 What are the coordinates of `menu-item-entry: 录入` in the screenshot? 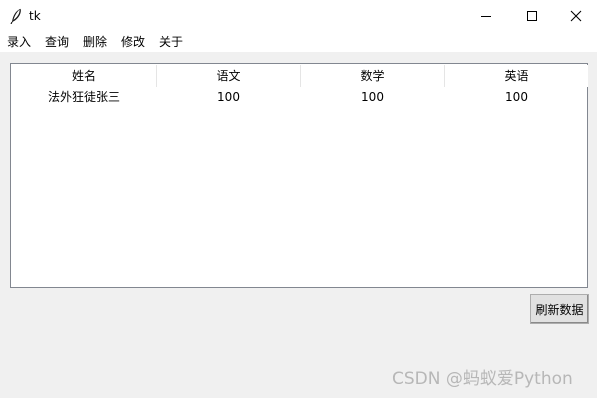 It's located at (19, 42).